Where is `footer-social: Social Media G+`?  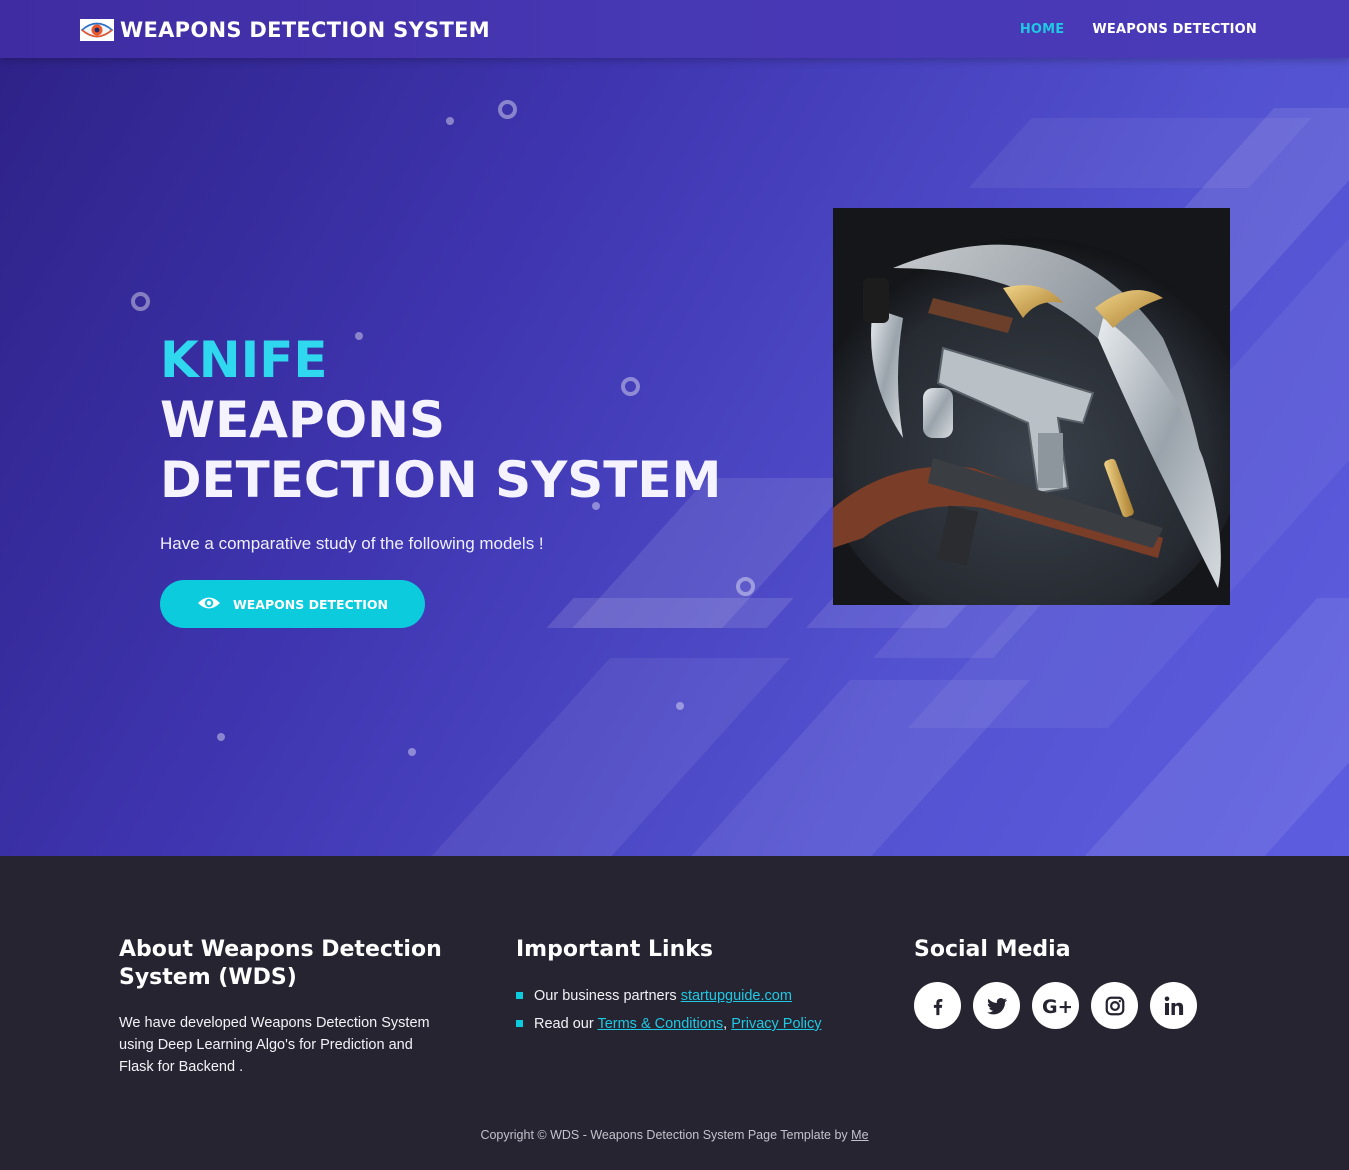
footer-social: Social Media G+ is located at coordinates (1074, 982).